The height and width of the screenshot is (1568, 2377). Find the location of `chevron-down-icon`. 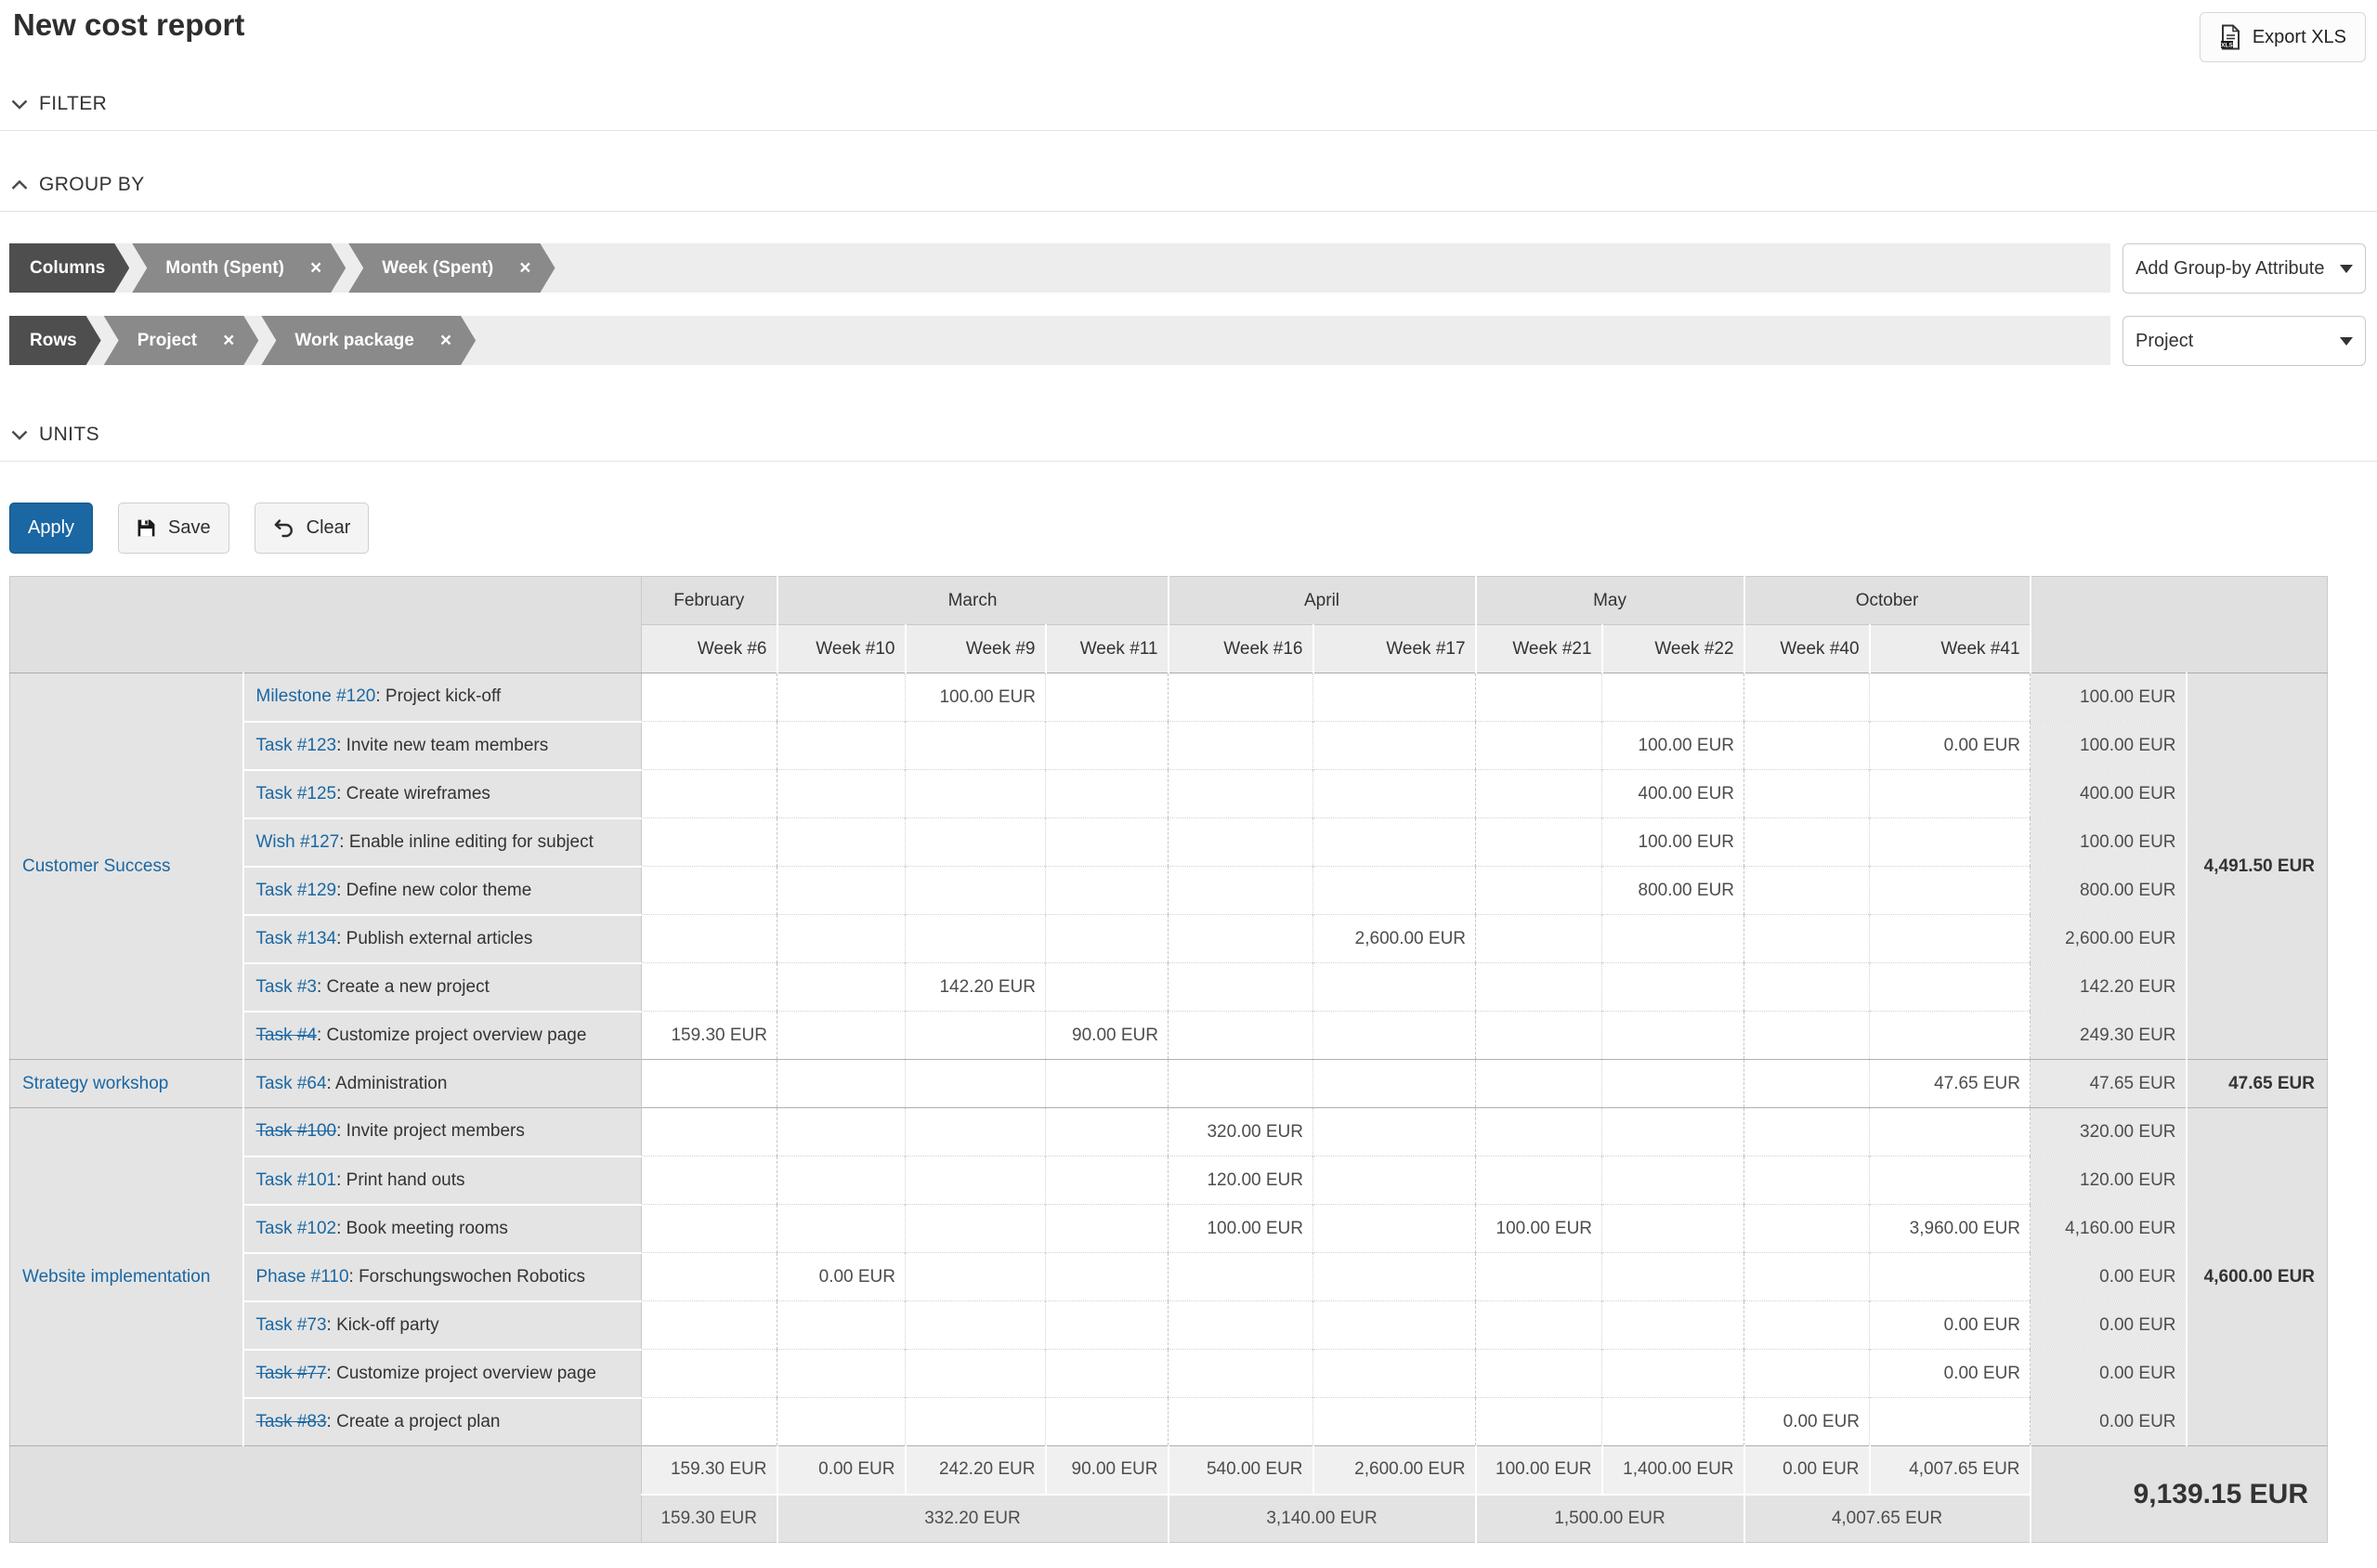

chevron-down-icon is located at coordinates (19, 435).